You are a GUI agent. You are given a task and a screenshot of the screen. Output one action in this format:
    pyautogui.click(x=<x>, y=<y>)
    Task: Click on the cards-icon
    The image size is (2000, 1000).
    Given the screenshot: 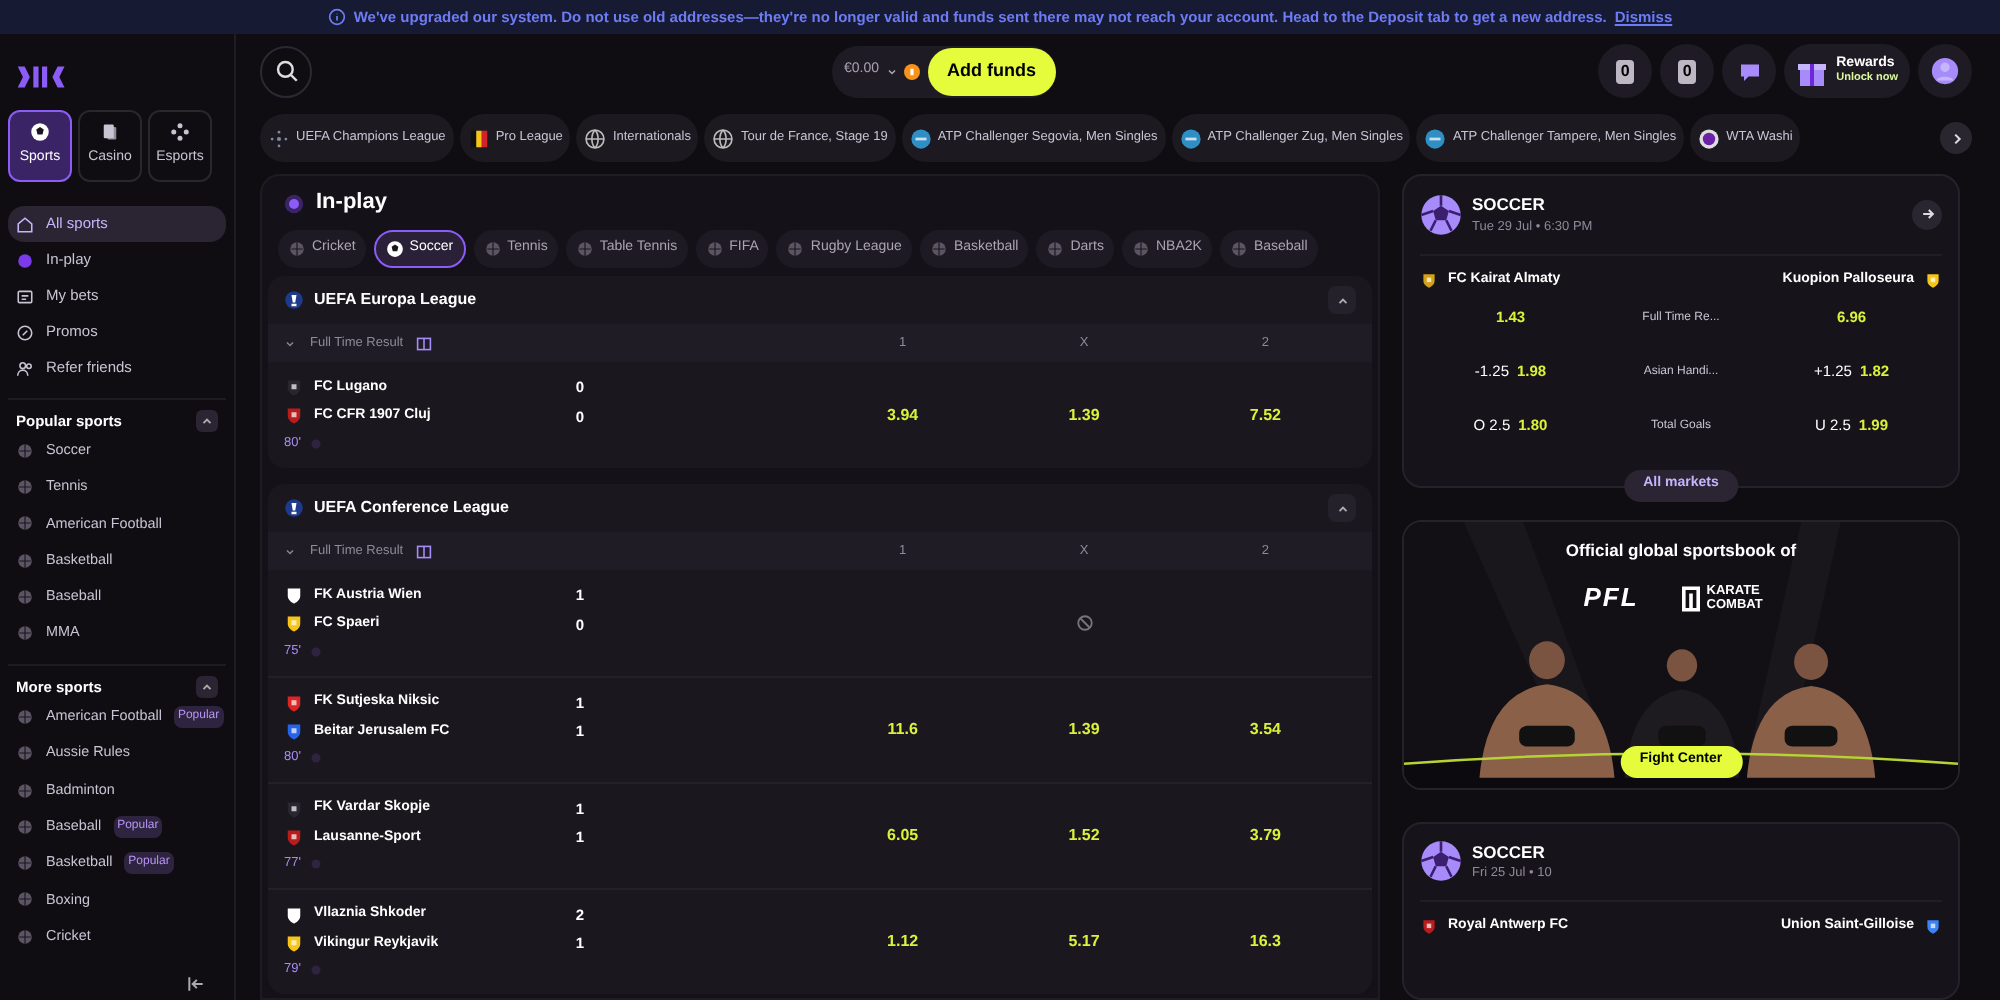 What is the action you would take?
    pyautogui.click(x=110, y=132)
    